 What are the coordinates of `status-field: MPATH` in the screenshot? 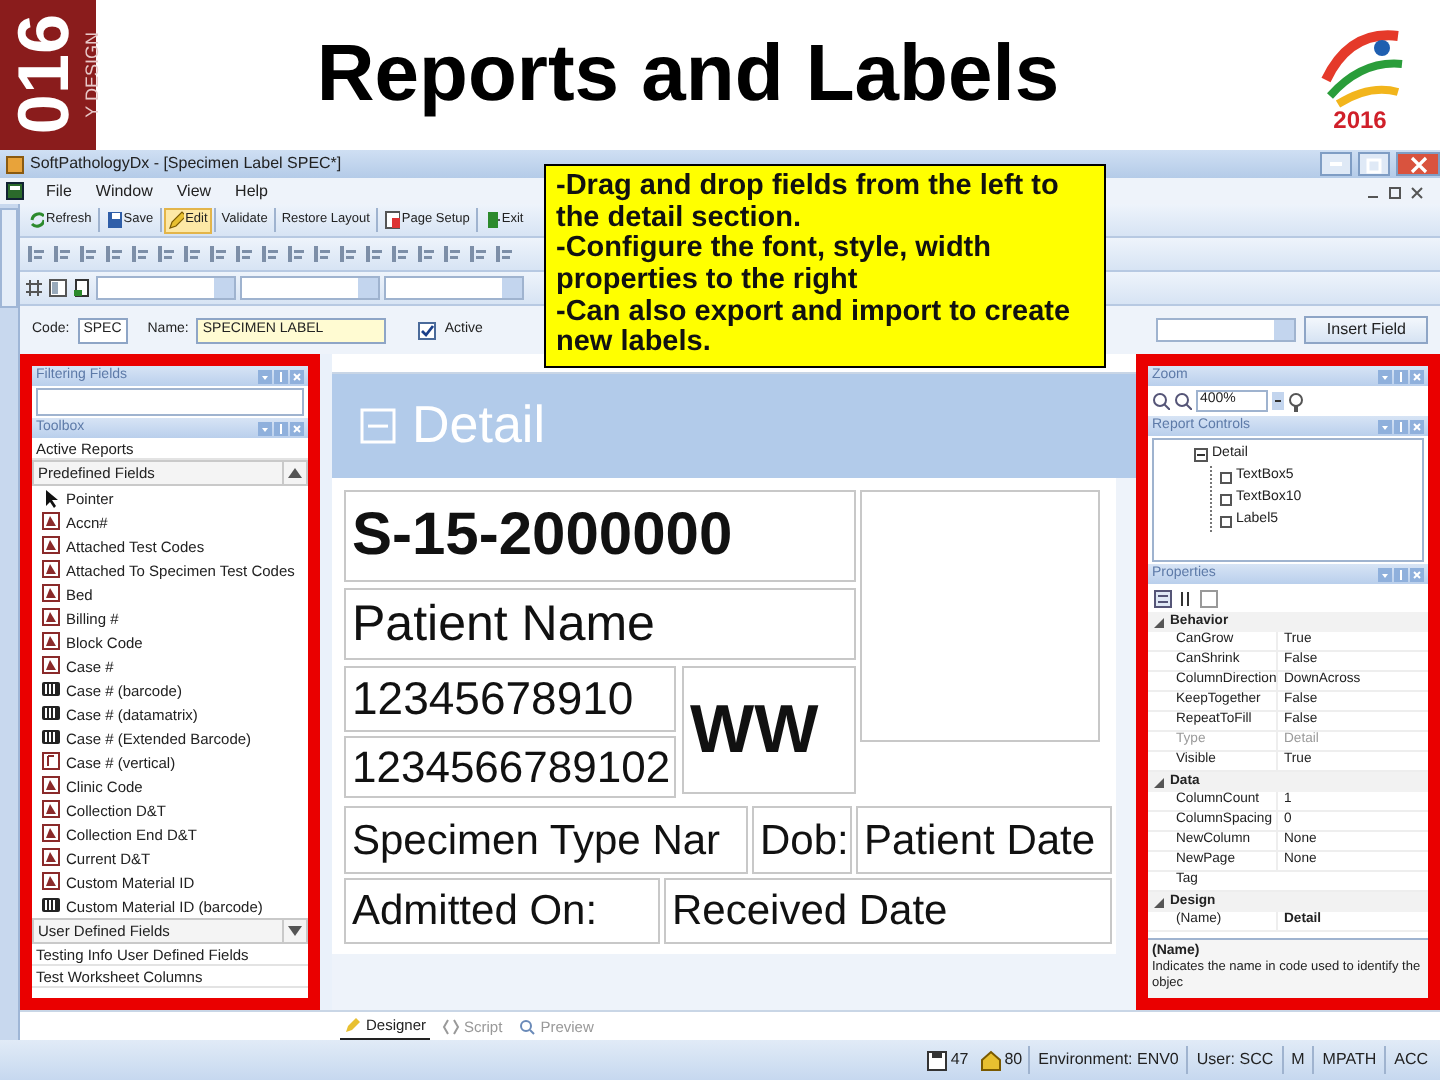 It's located at (1348, 1060).